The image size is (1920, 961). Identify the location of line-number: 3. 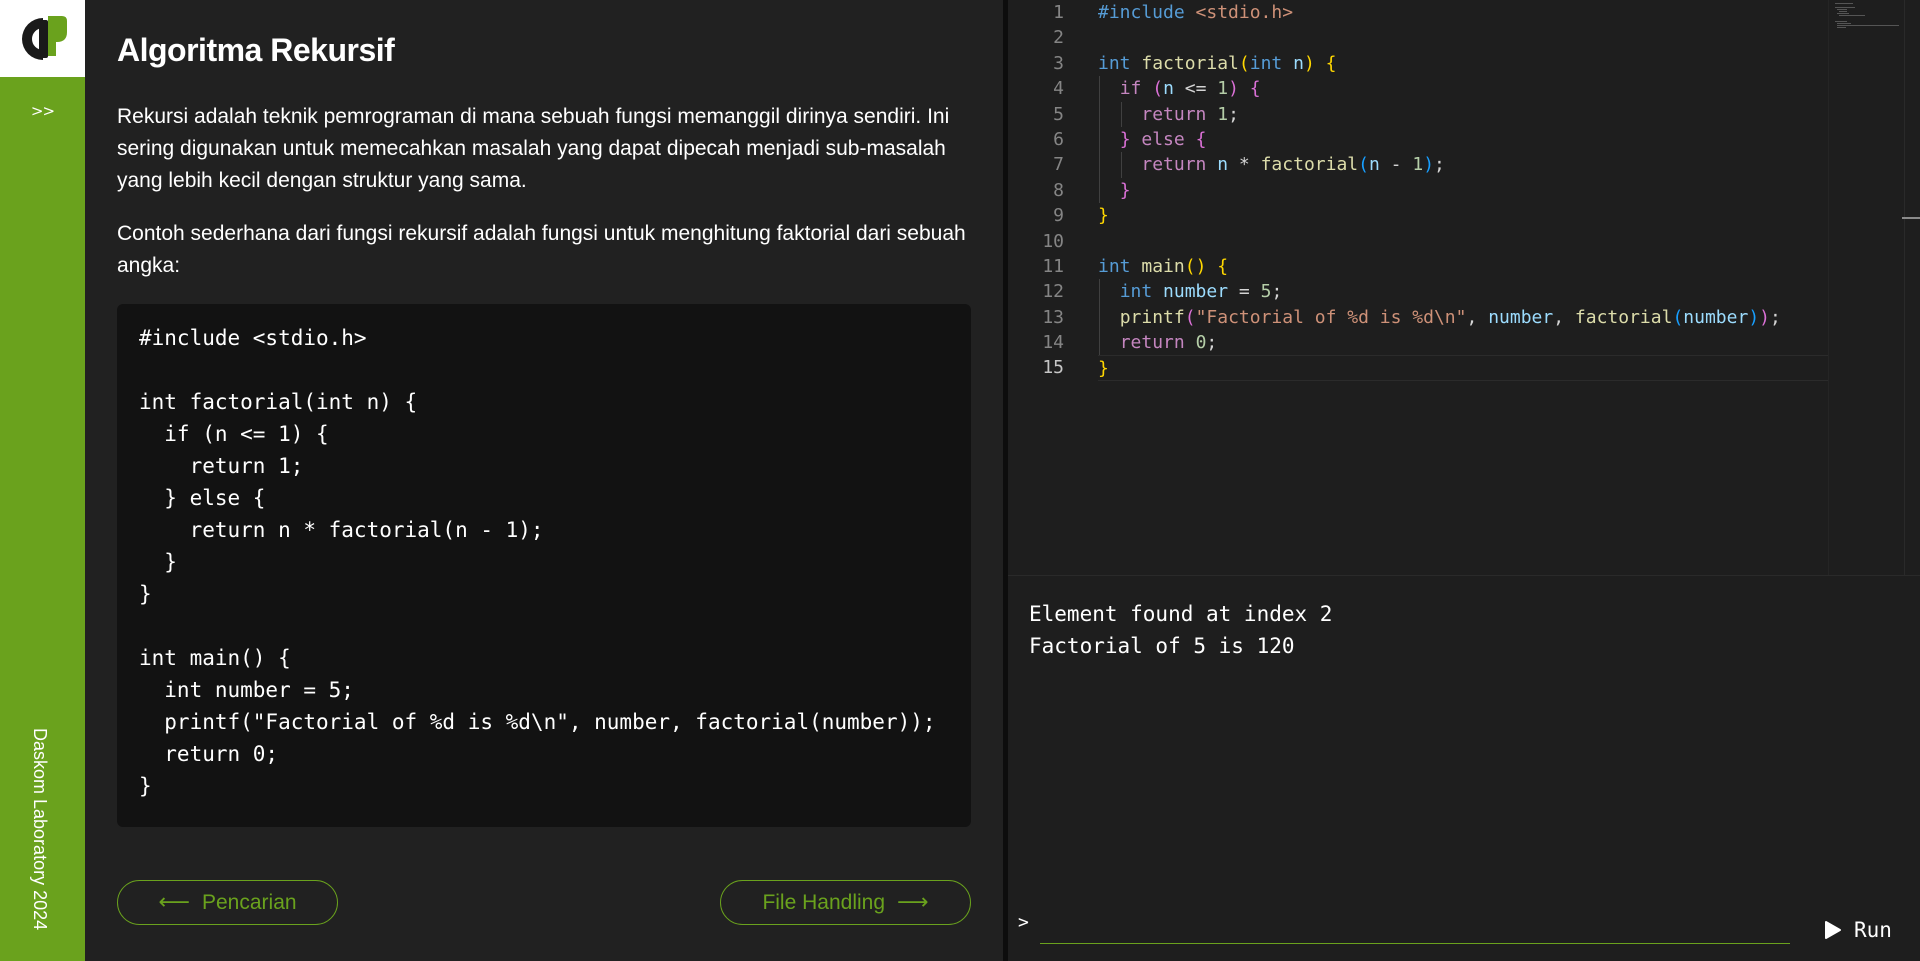
(1058, 63).